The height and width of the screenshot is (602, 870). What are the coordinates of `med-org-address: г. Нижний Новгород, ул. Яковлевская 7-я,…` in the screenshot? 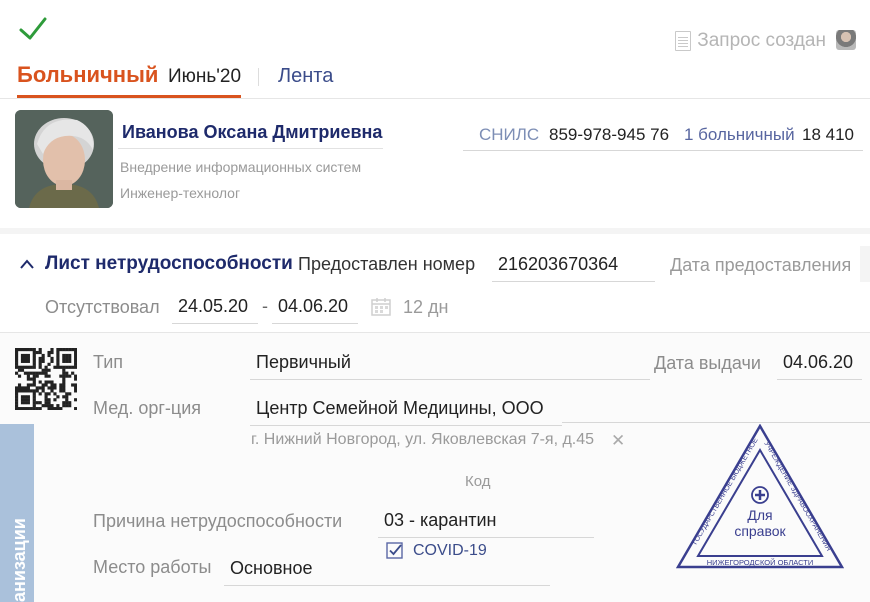 It's located at (423, 439).